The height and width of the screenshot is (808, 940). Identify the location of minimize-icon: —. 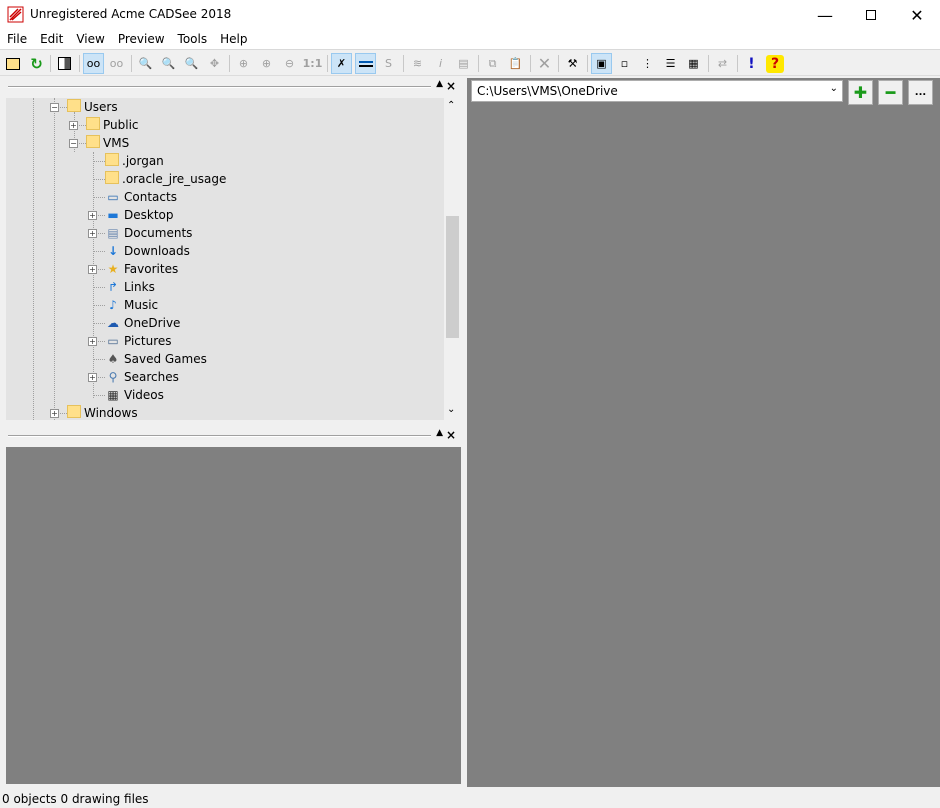
(825, 15).